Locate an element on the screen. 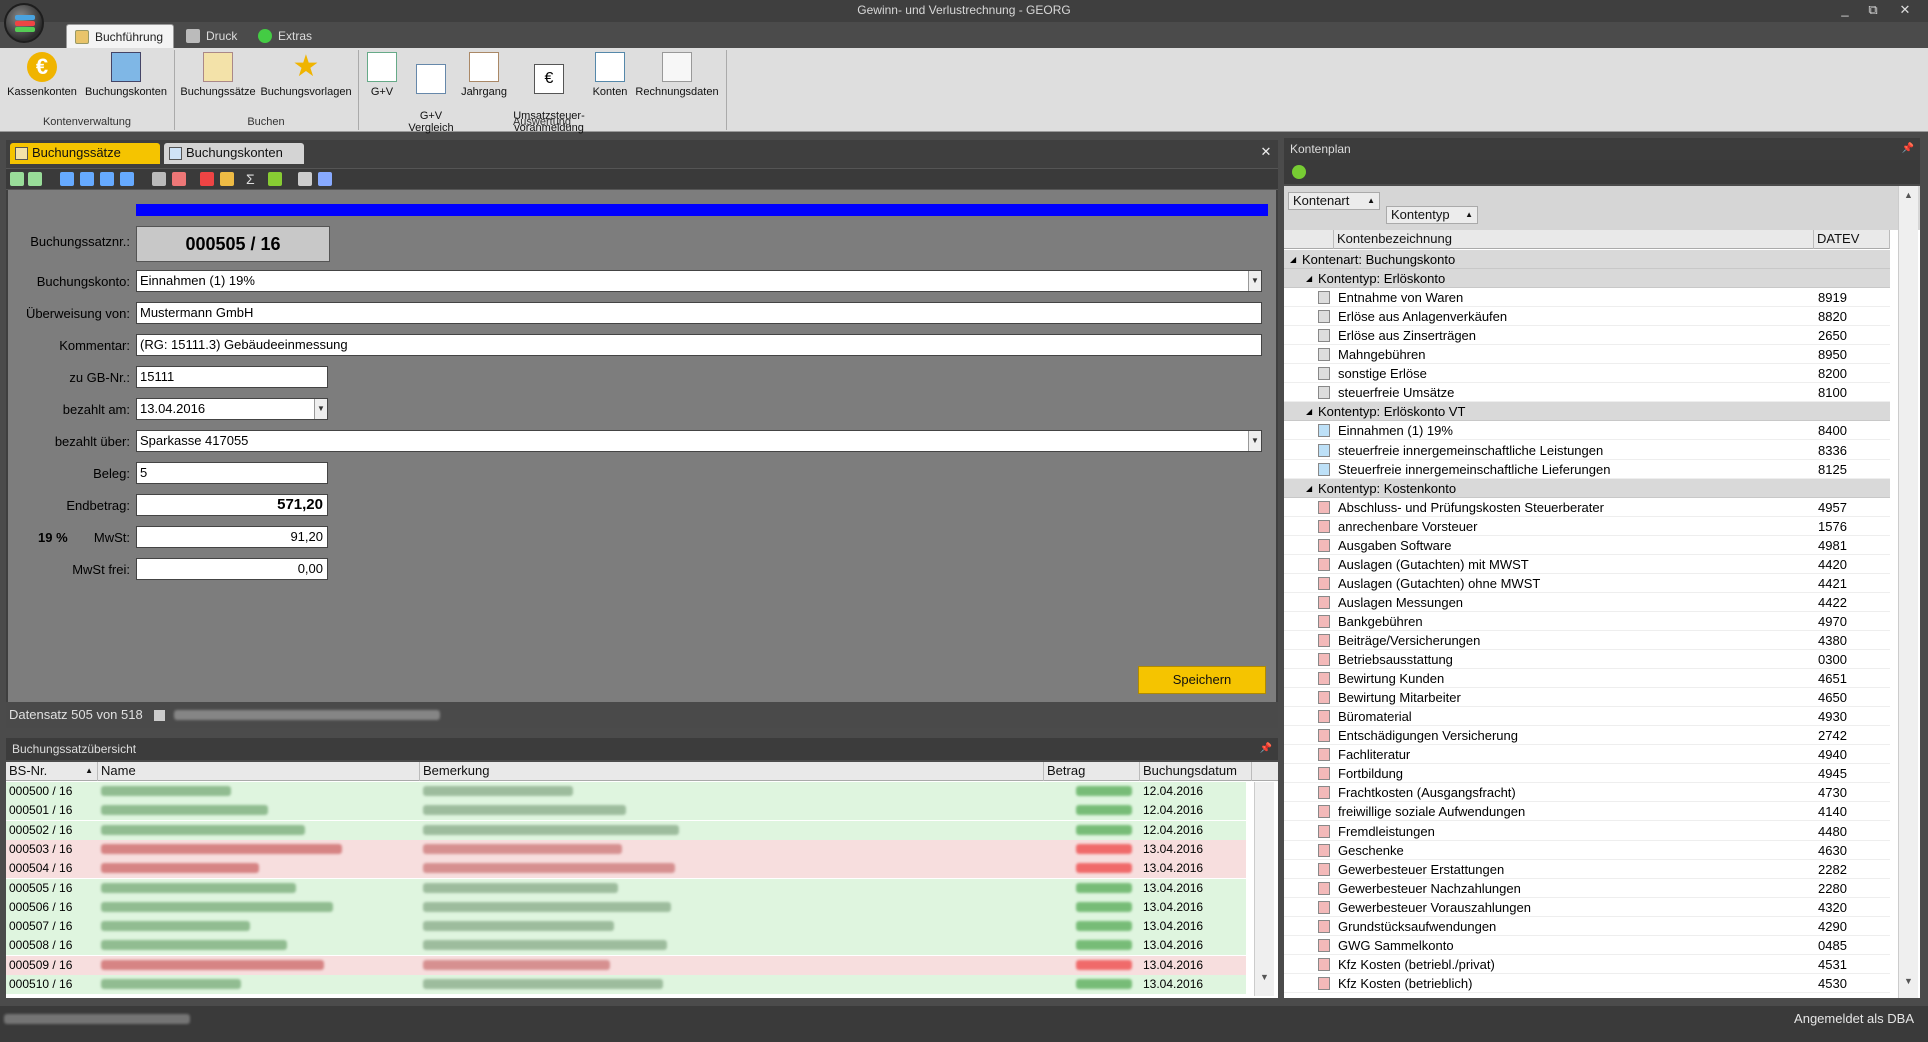 The height and width of the screenshot is (1042, 1928). table-row: 000508 / 16 13.04.2016 is located at coordinates (626, 946).